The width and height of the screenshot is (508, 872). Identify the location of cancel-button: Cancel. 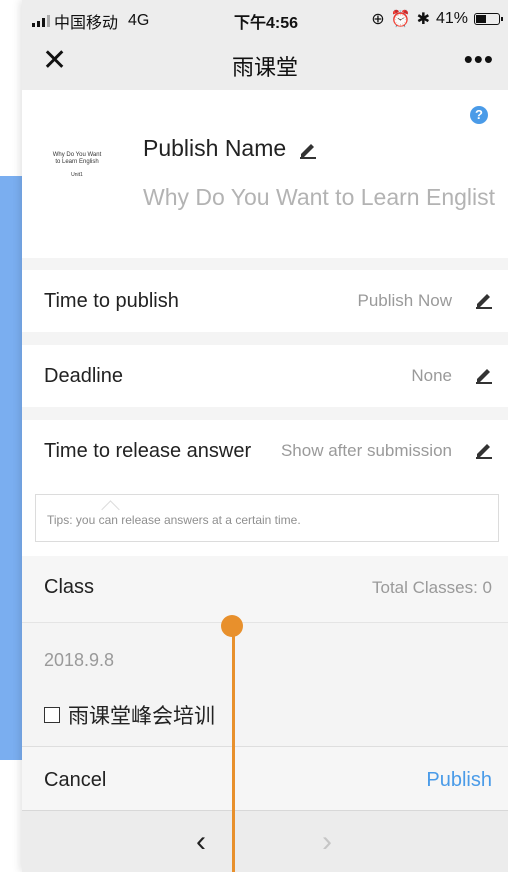
(75, 780).